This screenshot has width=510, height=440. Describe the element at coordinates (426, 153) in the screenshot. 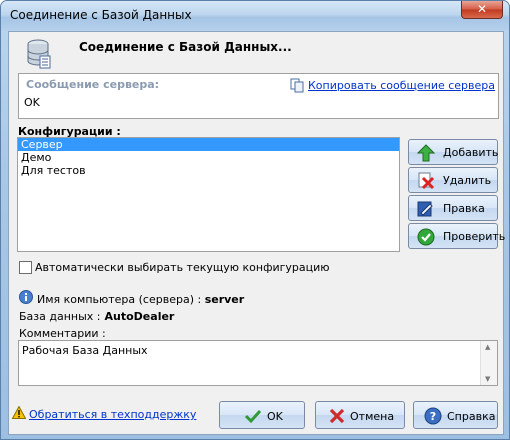

I see `add-arrow-icon` at that location.